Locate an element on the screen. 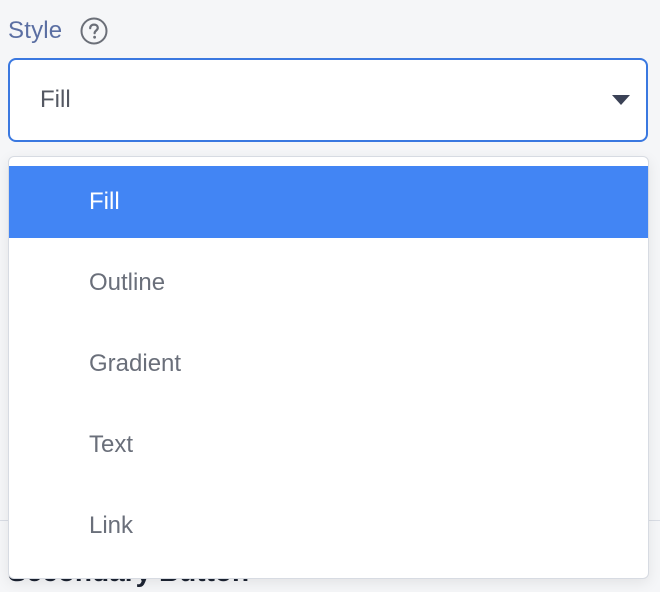 The width and height of the screenshot is (660, 592). field-label-row: Style is located at coordinates (58, 31).